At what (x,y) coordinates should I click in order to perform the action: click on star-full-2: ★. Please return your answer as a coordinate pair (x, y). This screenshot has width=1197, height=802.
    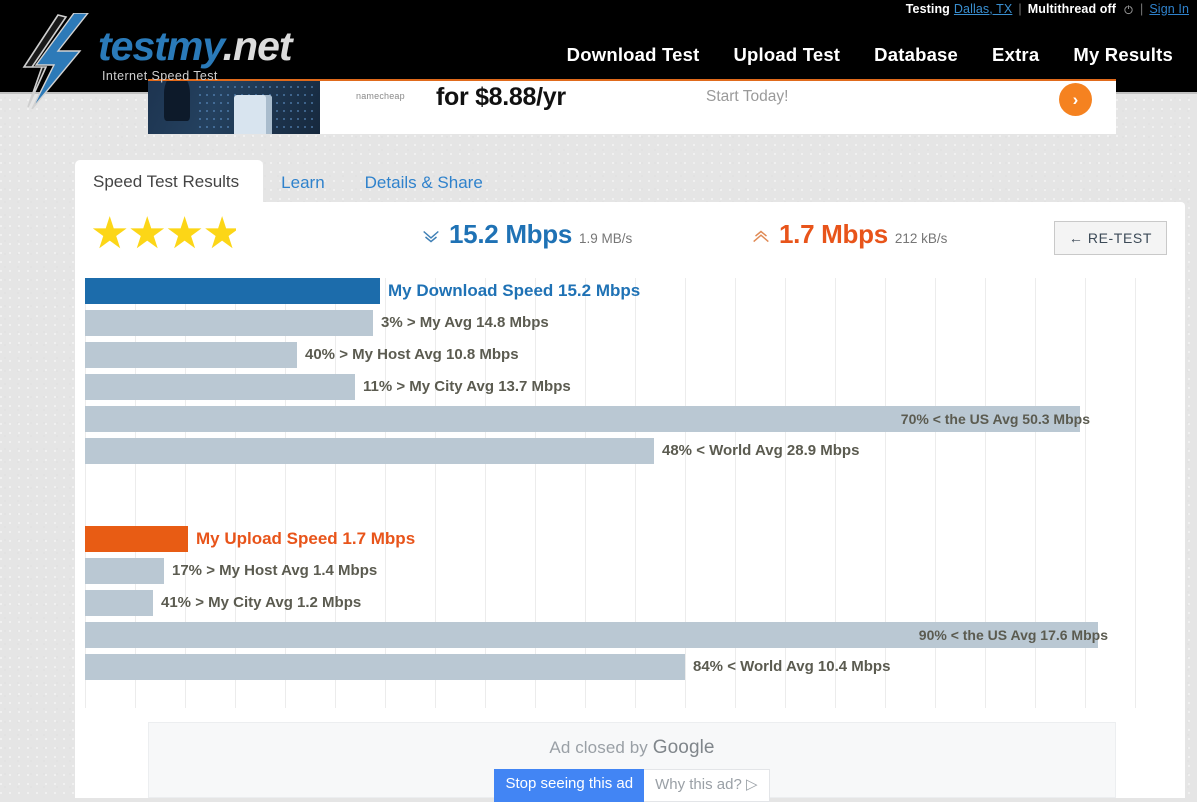
    Looking at the image, I should click on (146, 233).